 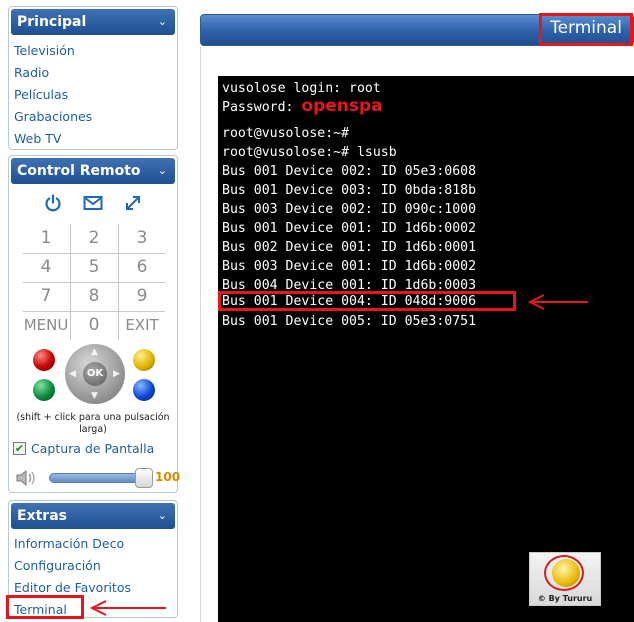 I want to click on menu-item-informacion-deco: Información Deco, so click(x=93, y=544).